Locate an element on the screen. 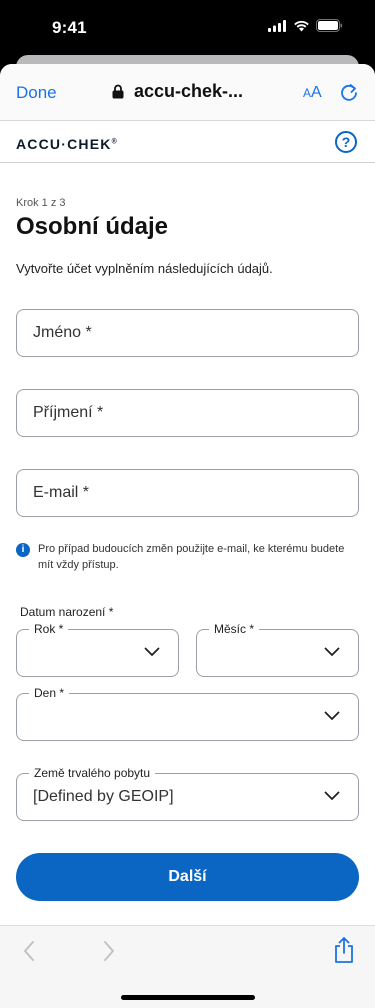 The image size is (375, 1008). logo-mark: ® is located at coordinates (114, 142).